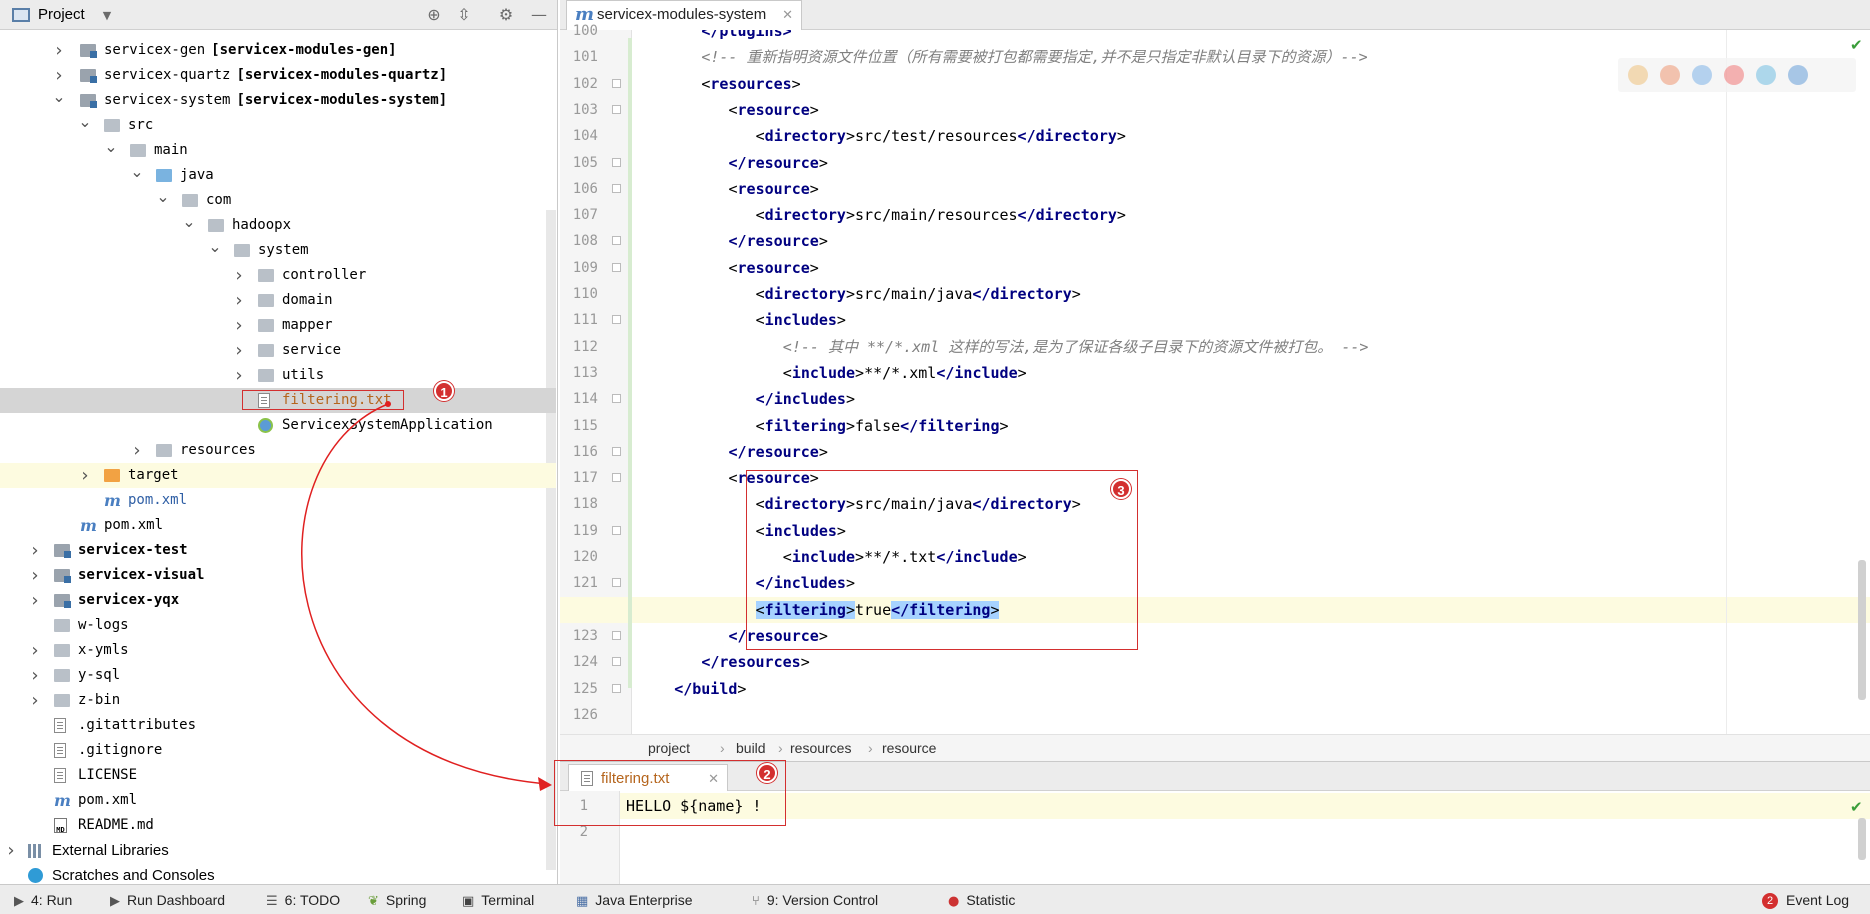 Image resolution: width=1870 pixels, height=914 pixels. What do you see at coordinates (278, 375) in the screenshot?
I see `tree-item: › utils` at bounding box center [278, 375].